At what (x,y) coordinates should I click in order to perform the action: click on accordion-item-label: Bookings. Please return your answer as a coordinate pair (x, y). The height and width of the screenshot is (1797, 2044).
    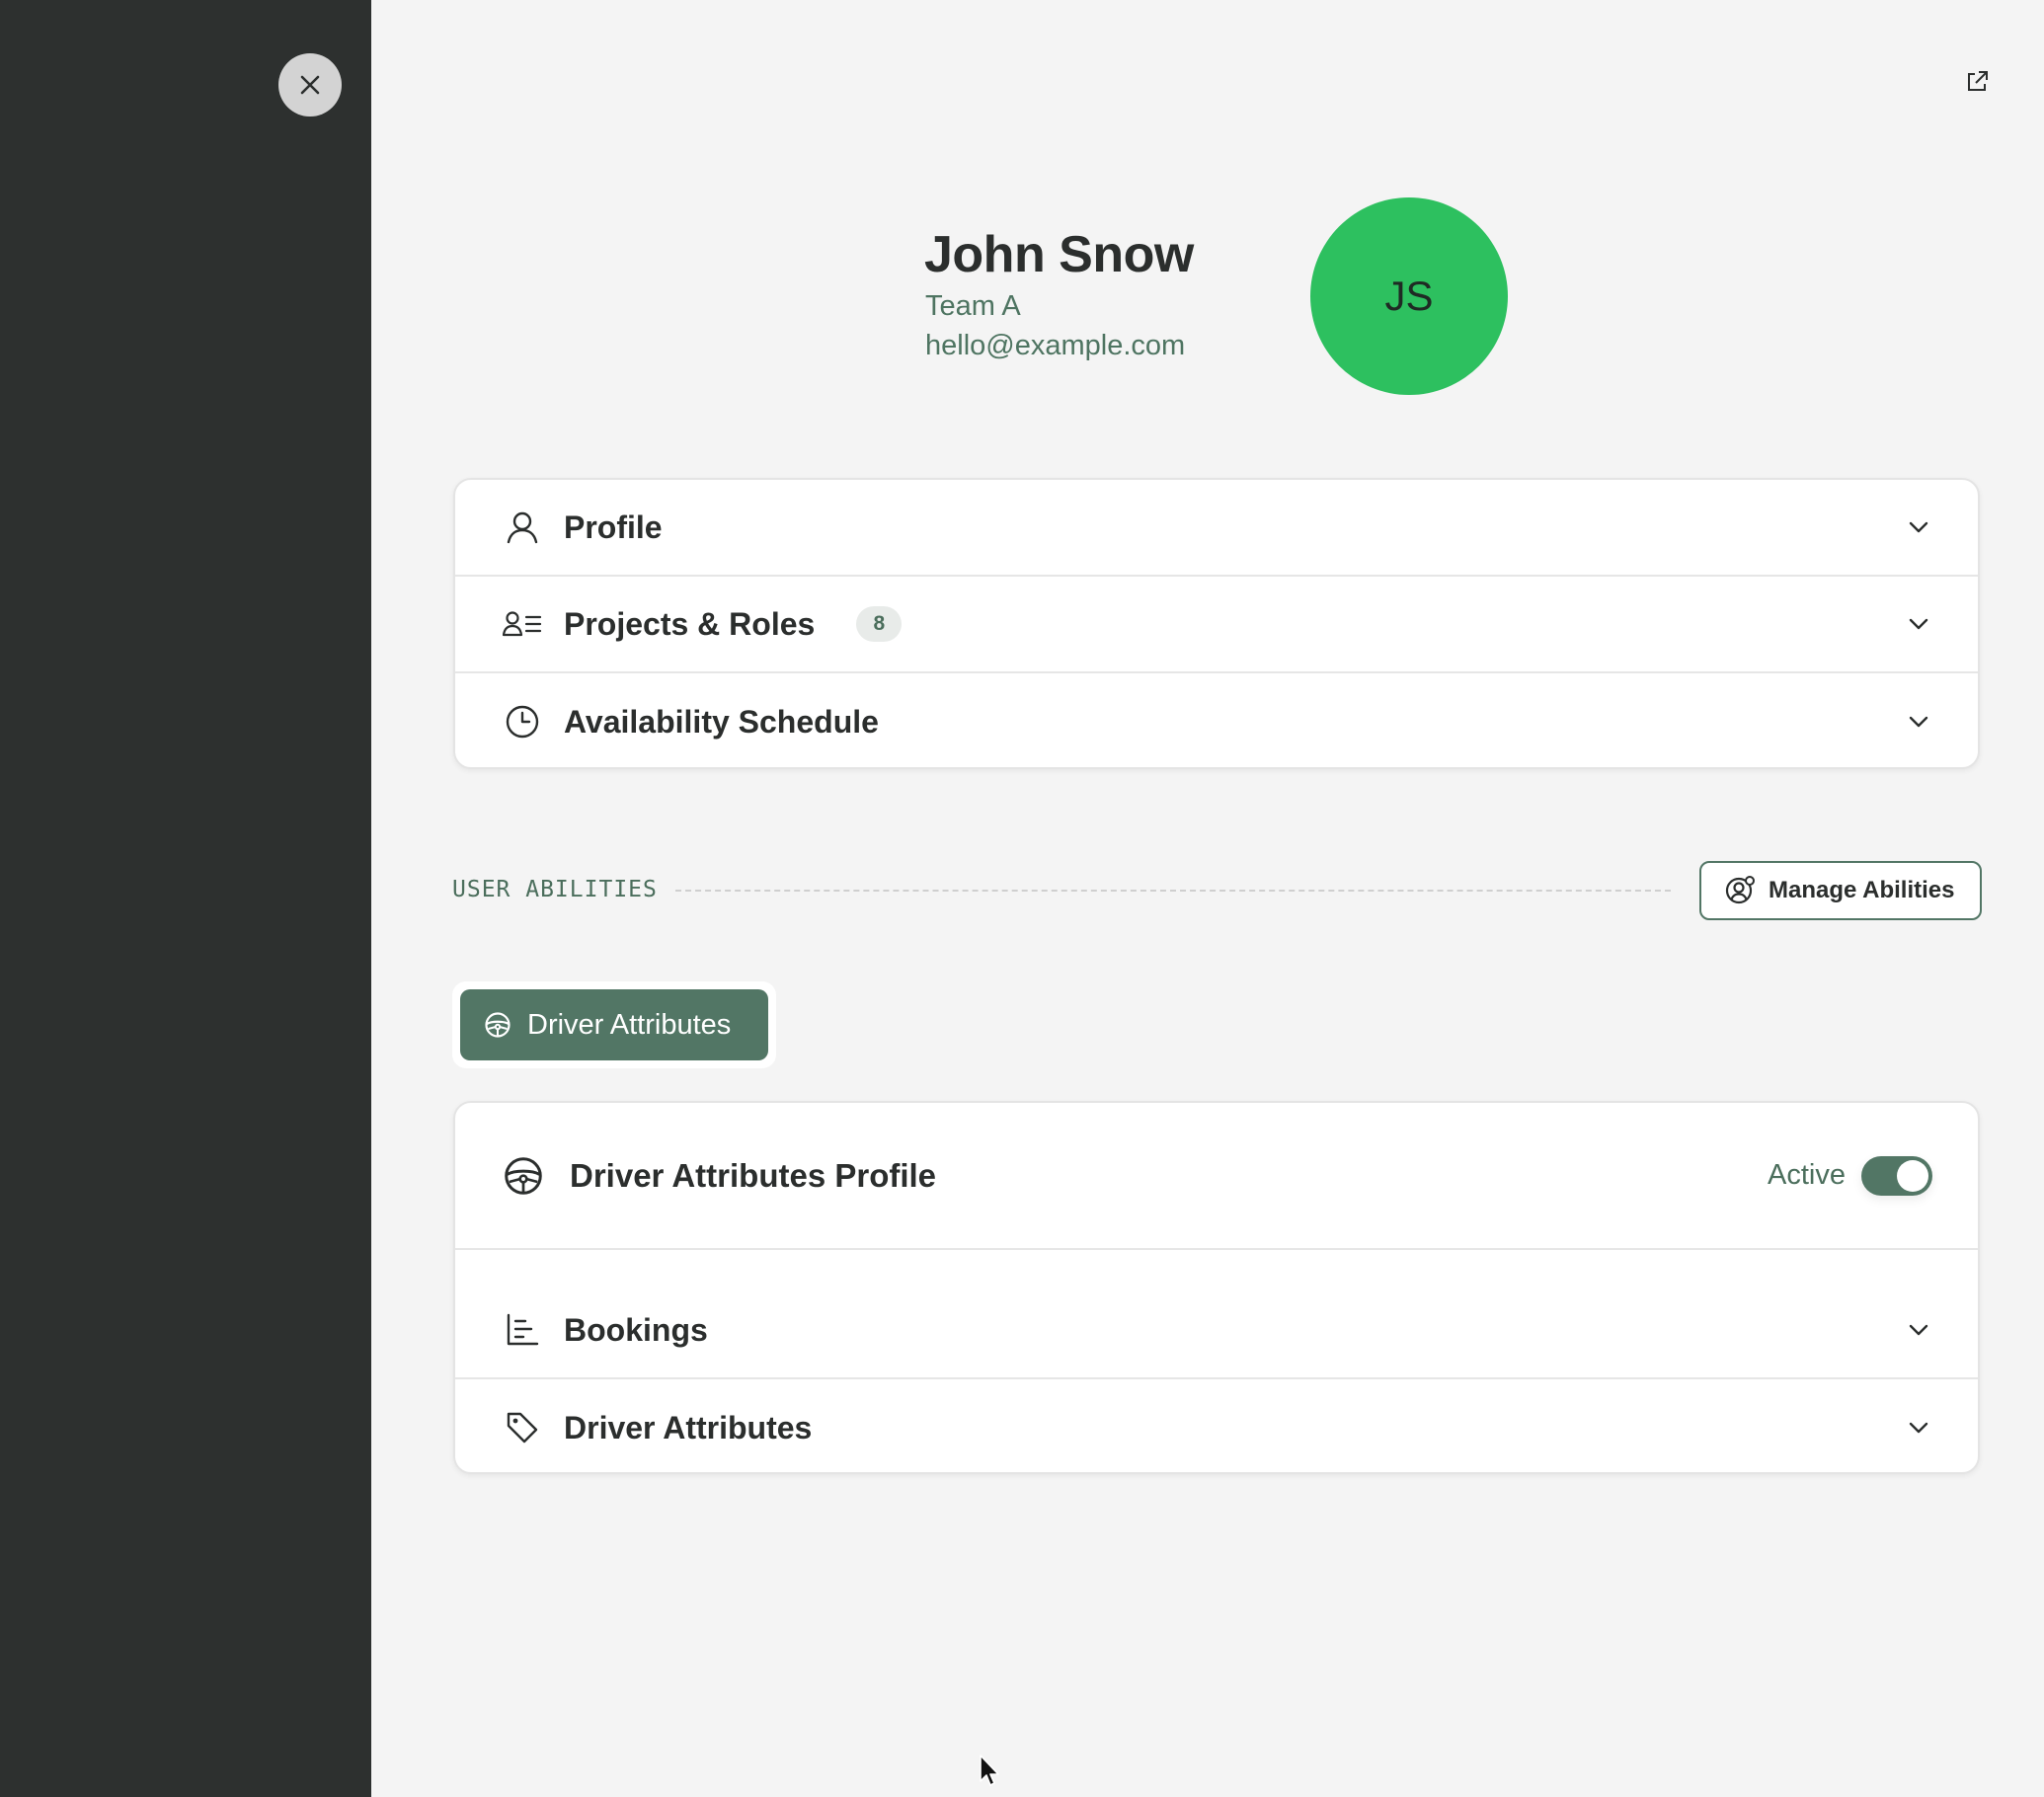
    Looking at the image, I should click on (636, 1330).